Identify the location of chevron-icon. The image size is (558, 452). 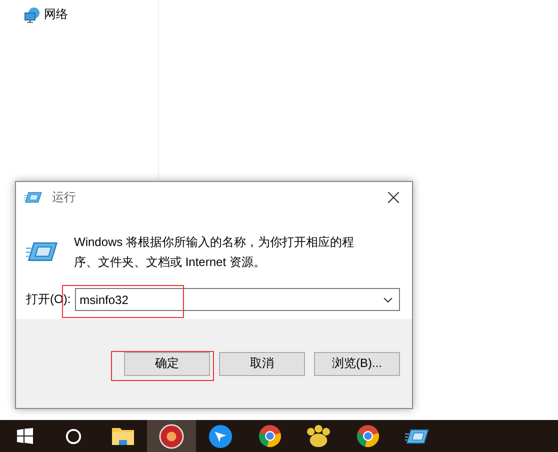
(388, 299).